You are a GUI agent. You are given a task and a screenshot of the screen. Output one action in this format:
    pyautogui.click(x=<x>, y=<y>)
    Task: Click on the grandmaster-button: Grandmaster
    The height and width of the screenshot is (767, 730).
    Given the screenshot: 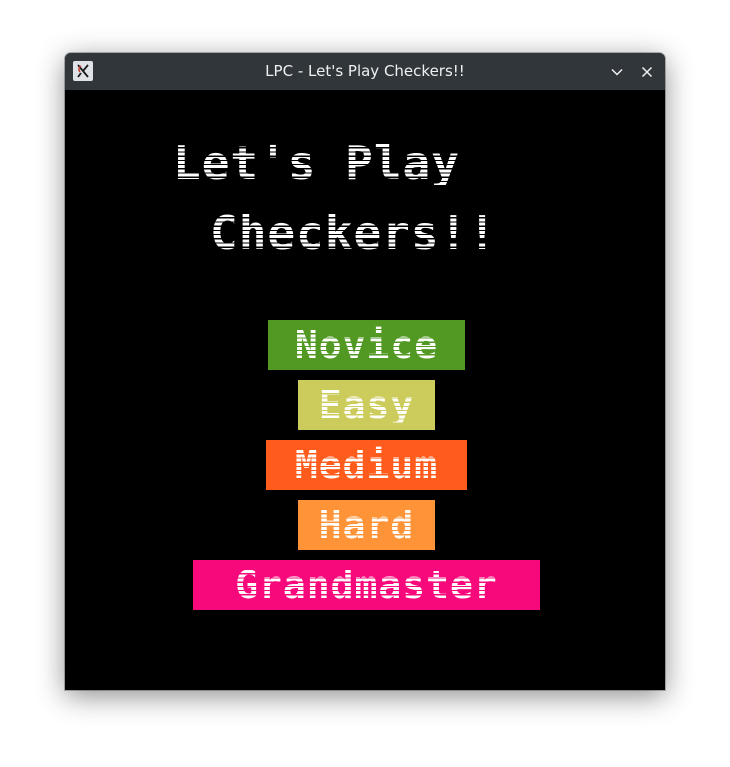 What is the action you would take?
    pyautogui.click(x=366, y=585)
    